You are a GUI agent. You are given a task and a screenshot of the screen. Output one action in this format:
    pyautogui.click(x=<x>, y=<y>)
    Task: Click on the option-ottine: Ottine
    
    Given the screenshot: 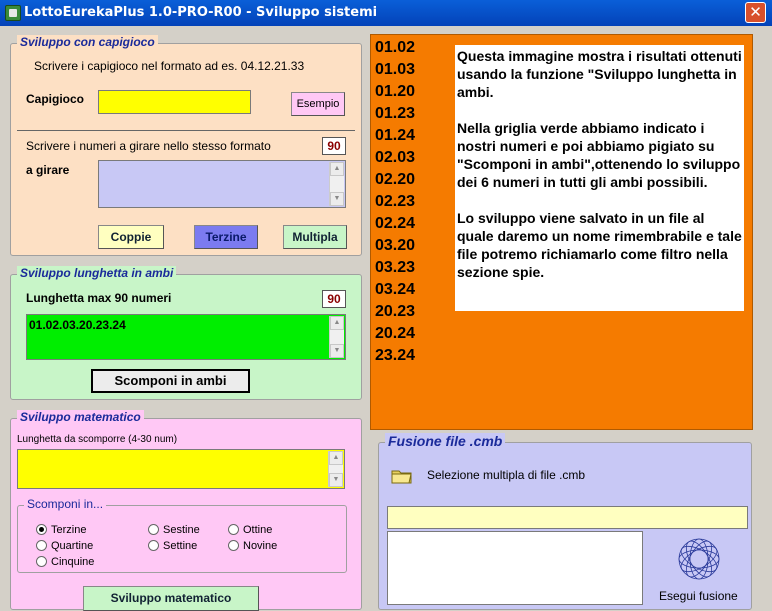 What is the action you would take?
    pyautogui.click(x=250, y=530)
    